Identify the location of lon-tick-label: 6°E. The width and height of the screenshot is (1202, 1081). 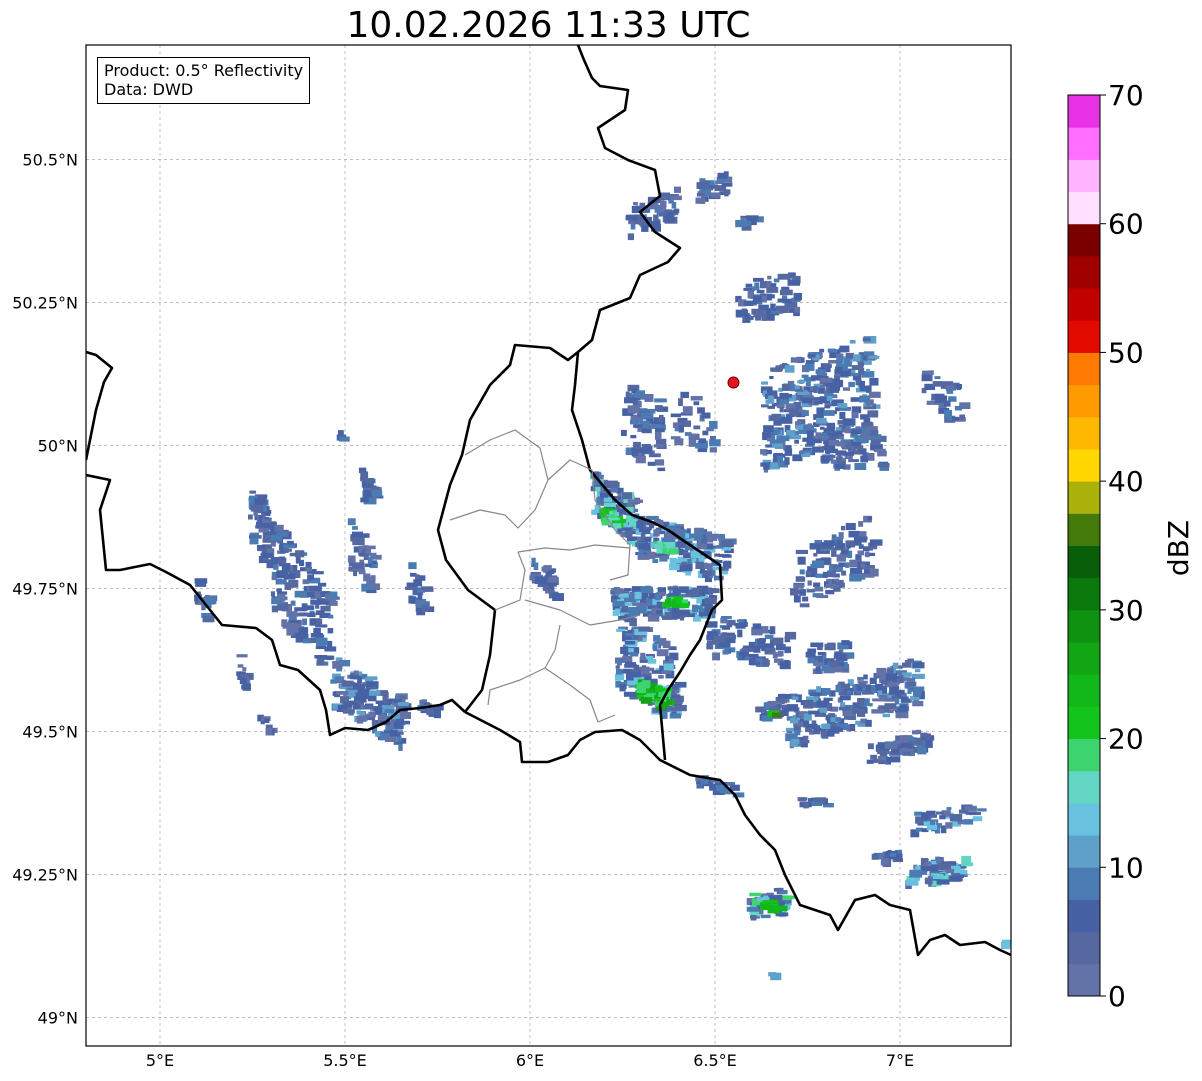
(530, 1060).